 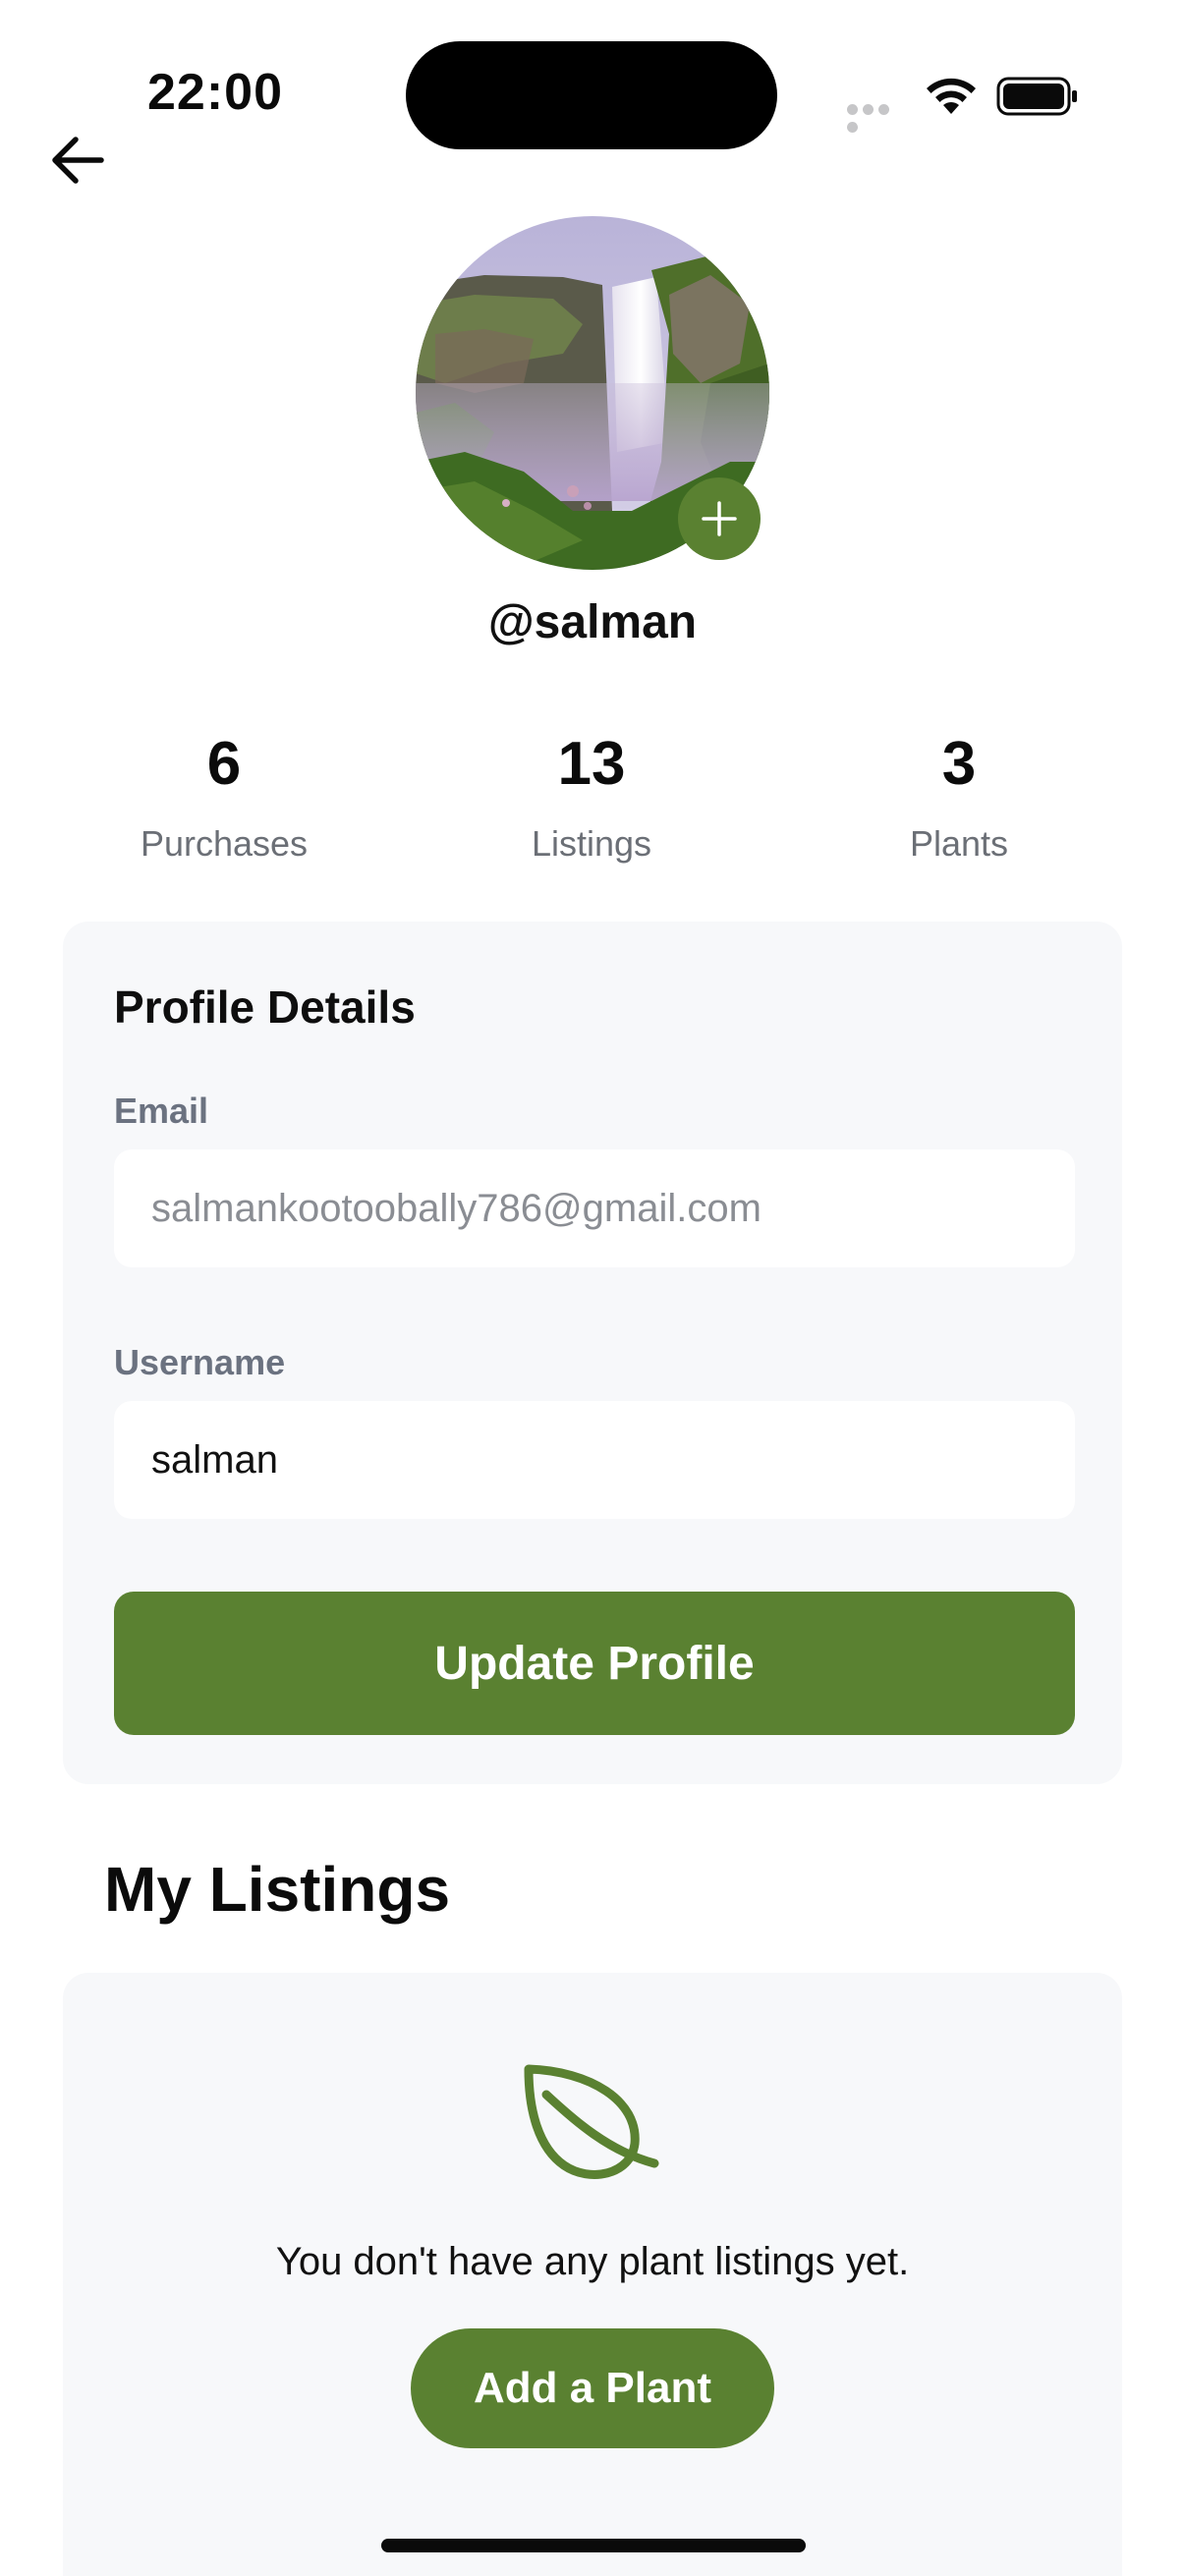 I want to click on username-field: salman, so click(x=594, y=1460).